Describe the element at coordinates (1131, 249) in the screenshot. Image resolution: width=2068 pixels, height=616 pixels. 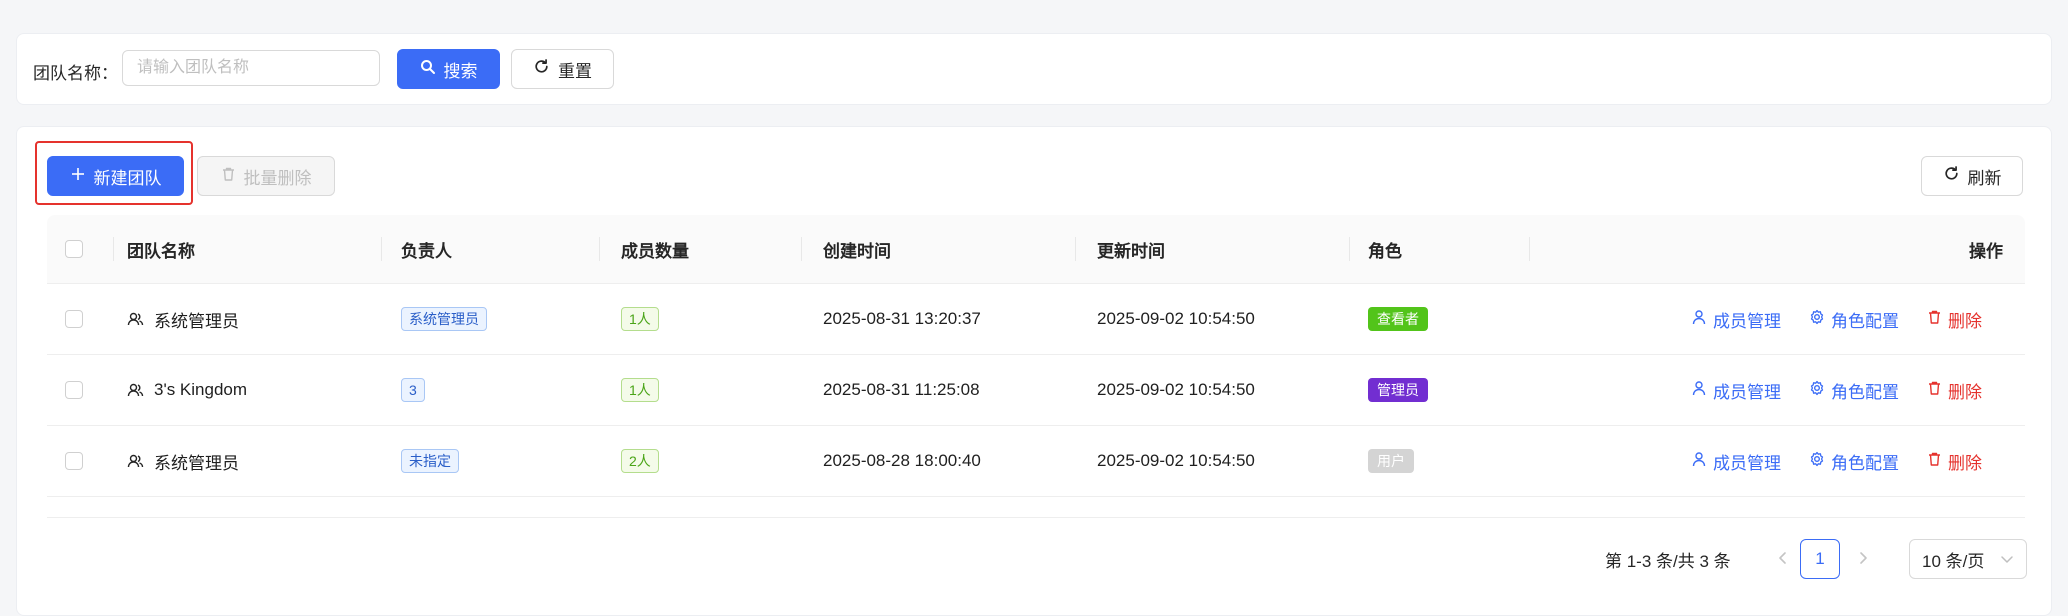
I see `header-updated-at: 更新时间` at that location.